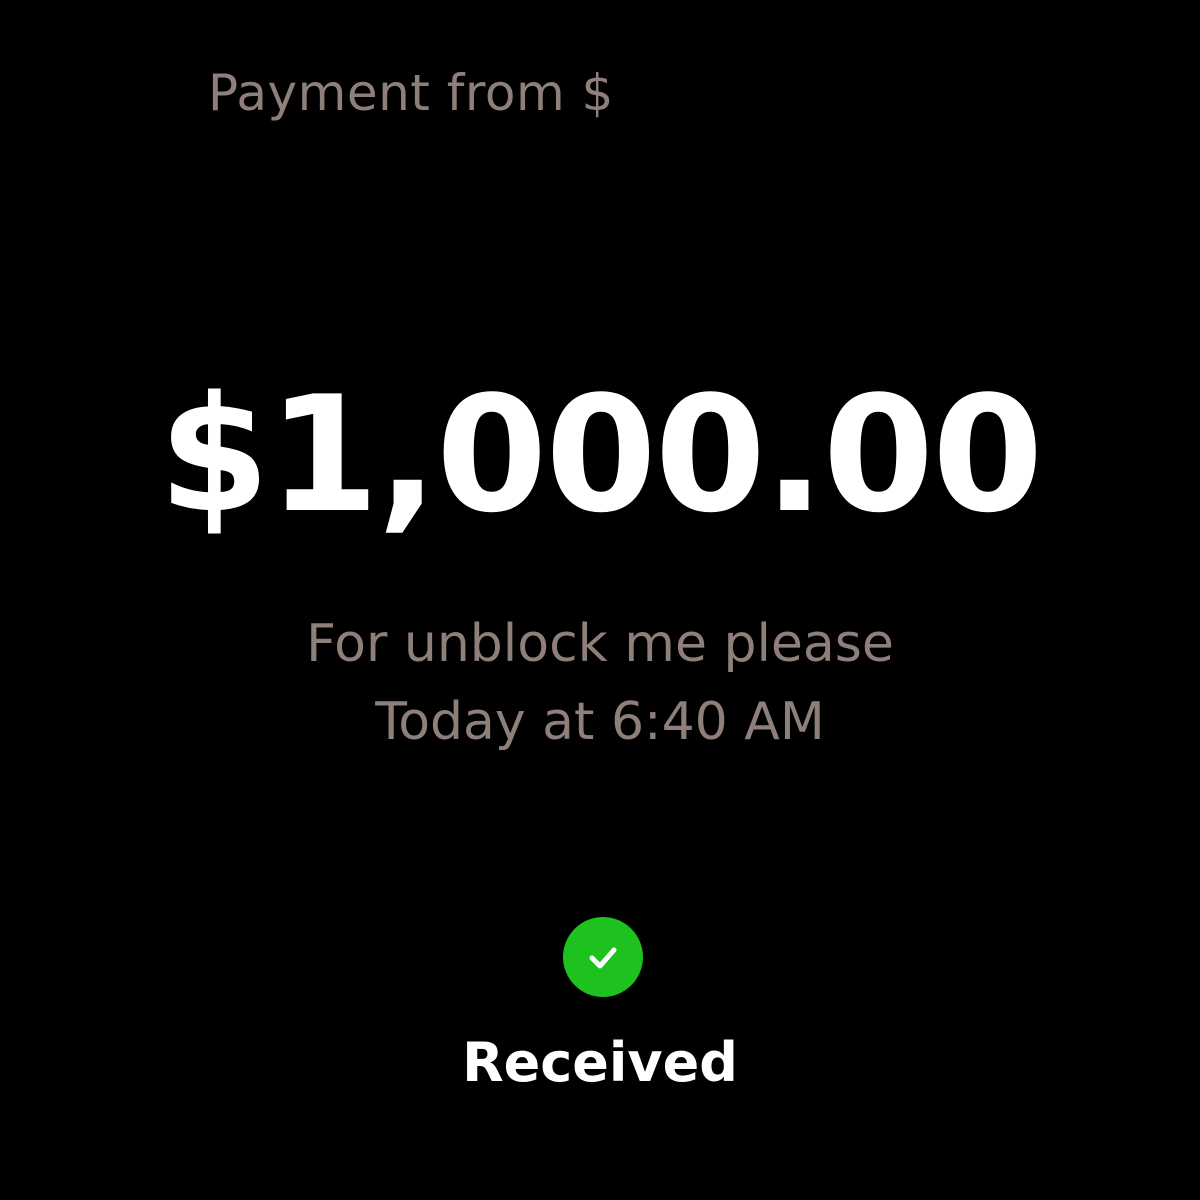 This screenshot has height=1200, width=1200. Describe the element at coordinates (600, 1062) in the screenshot. I see `status-label: Received` at that location.